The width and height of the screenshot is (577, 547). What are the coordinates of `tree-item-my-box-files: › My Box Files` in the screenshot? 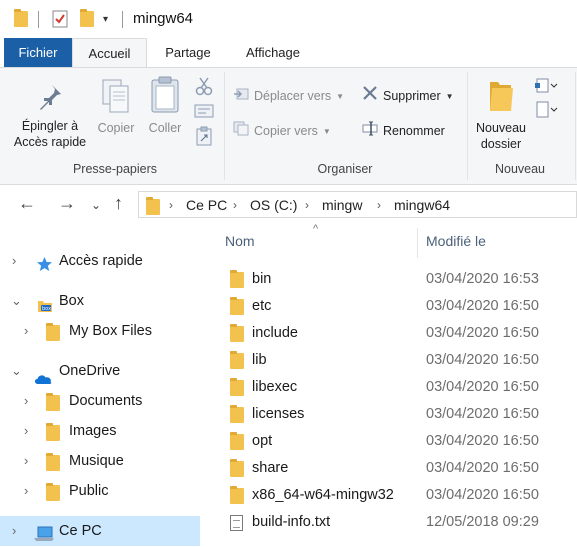 It's located at (100, 331).